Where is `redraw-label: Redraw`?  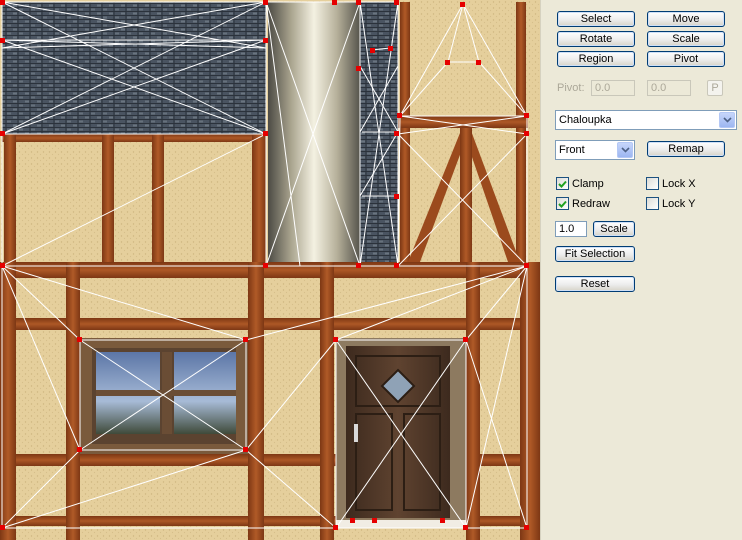 redraw-label: Redraw is located at coordinates (591, 204).